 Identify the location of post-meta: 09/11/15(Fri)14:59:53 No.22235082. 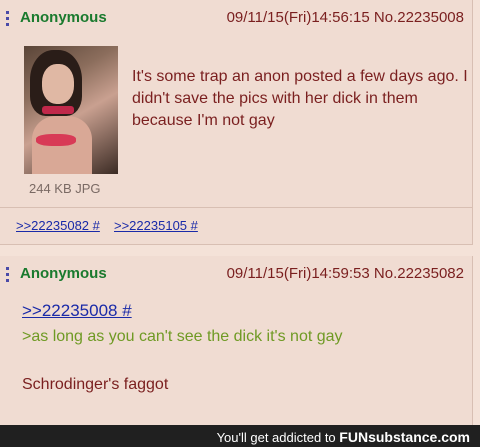
(345, 273).